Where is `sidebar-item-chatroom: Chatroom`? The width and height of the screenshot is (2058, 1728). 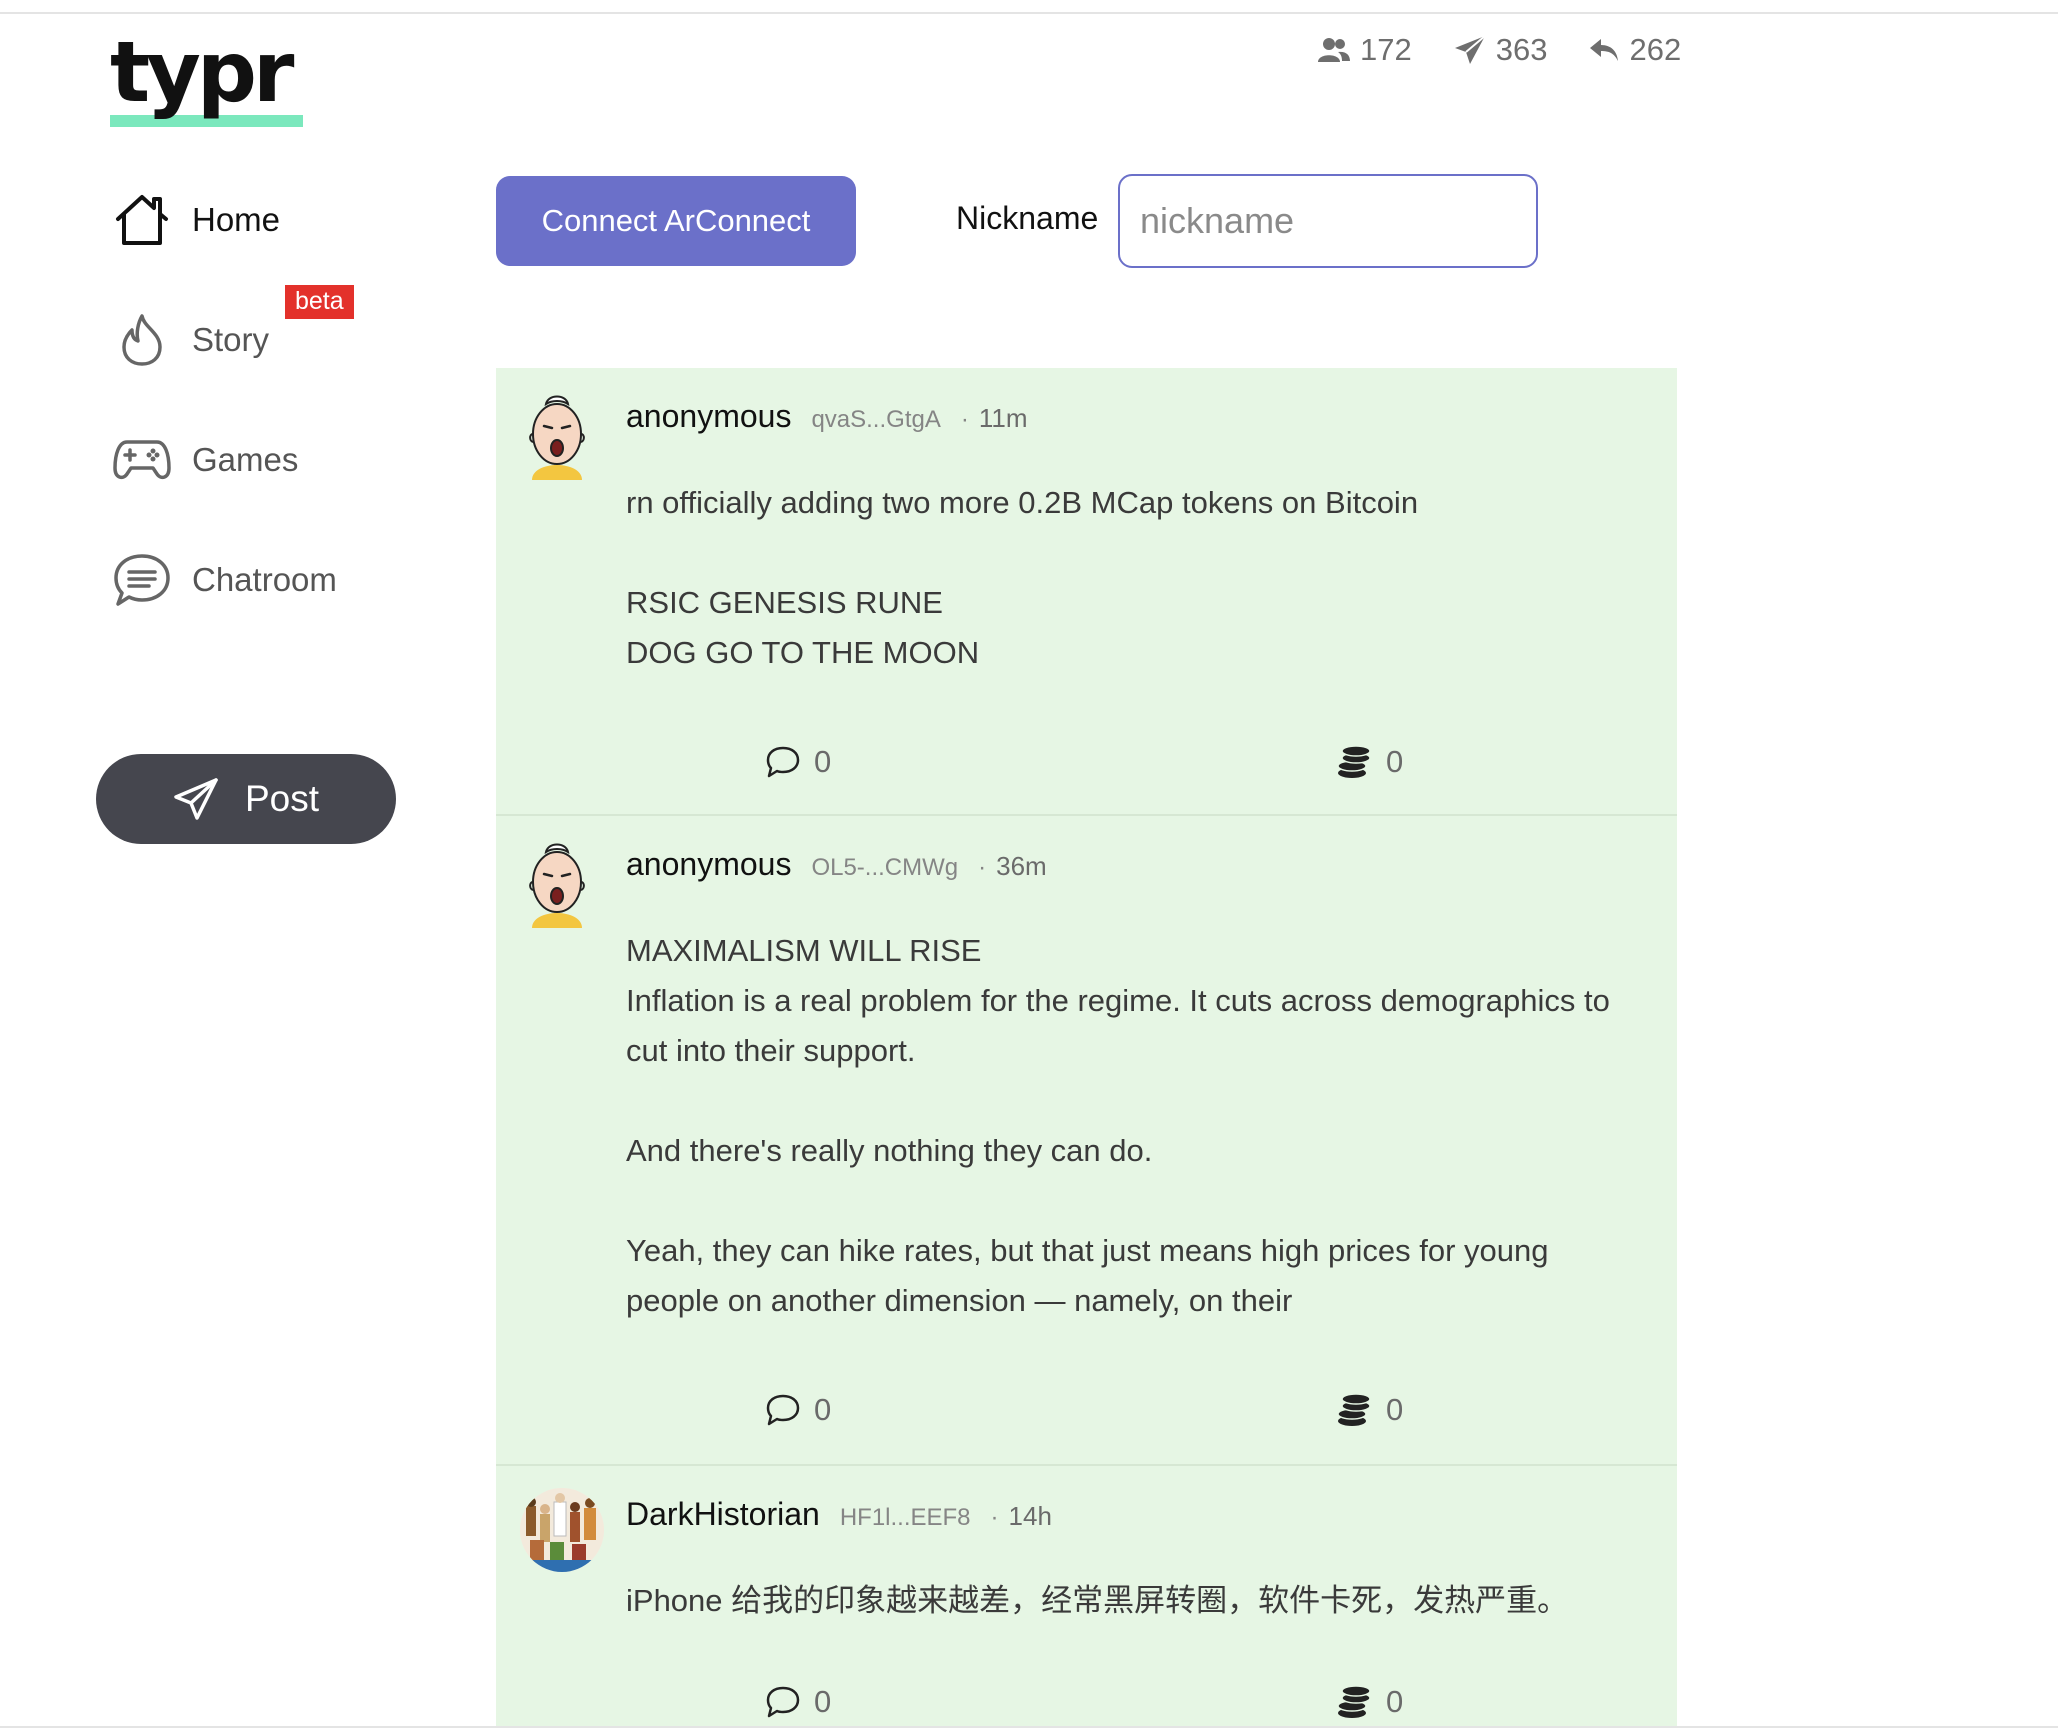 sidebar-item-chatroom: Chatroom is located at coordinates (262, 580).